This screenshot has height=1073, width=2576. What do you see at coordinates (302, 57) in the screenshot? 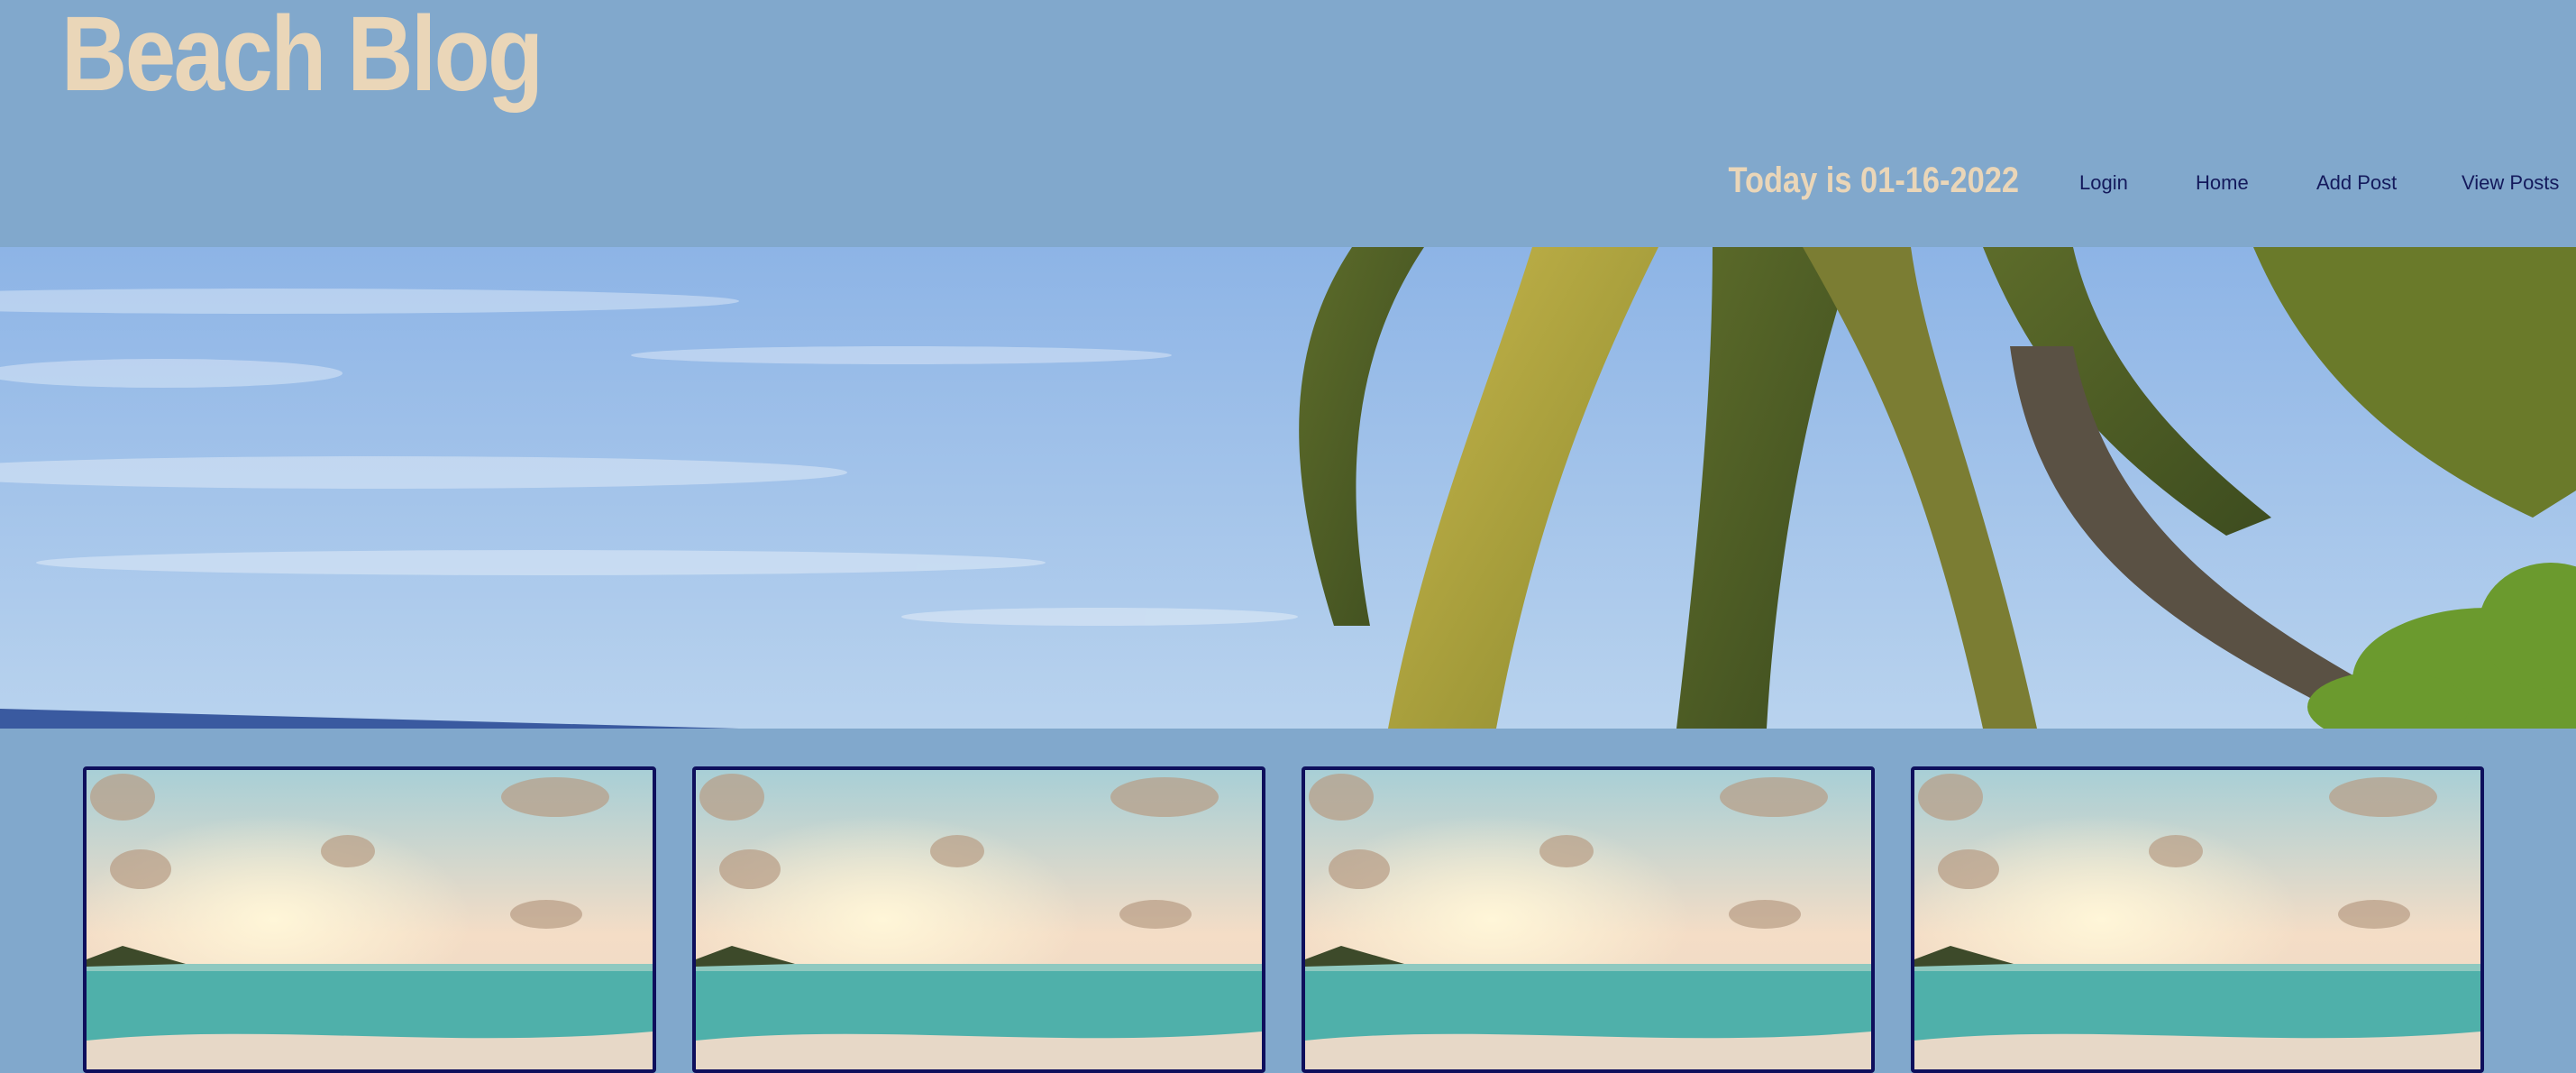
I see `site-title: Beach Blog` at bounding box center [302, 57].